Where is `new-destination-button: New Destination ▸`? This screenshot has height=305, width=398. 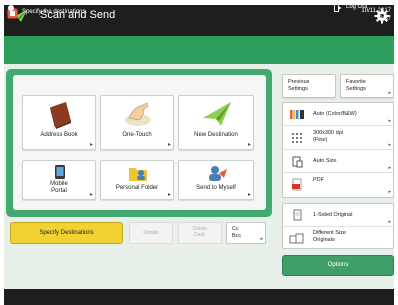 new-destination-button: New Destination ▸ is located at coordinates (216, 122).